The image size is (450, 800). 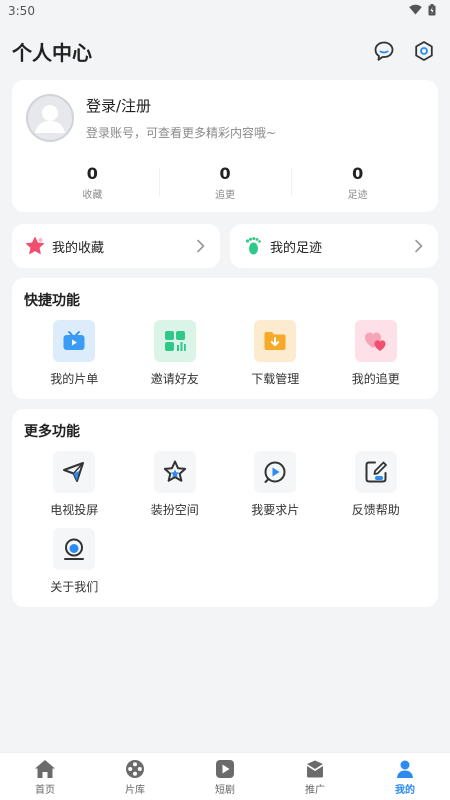 I want to click on stat-label: 收藏, so click(x=92, y=195).